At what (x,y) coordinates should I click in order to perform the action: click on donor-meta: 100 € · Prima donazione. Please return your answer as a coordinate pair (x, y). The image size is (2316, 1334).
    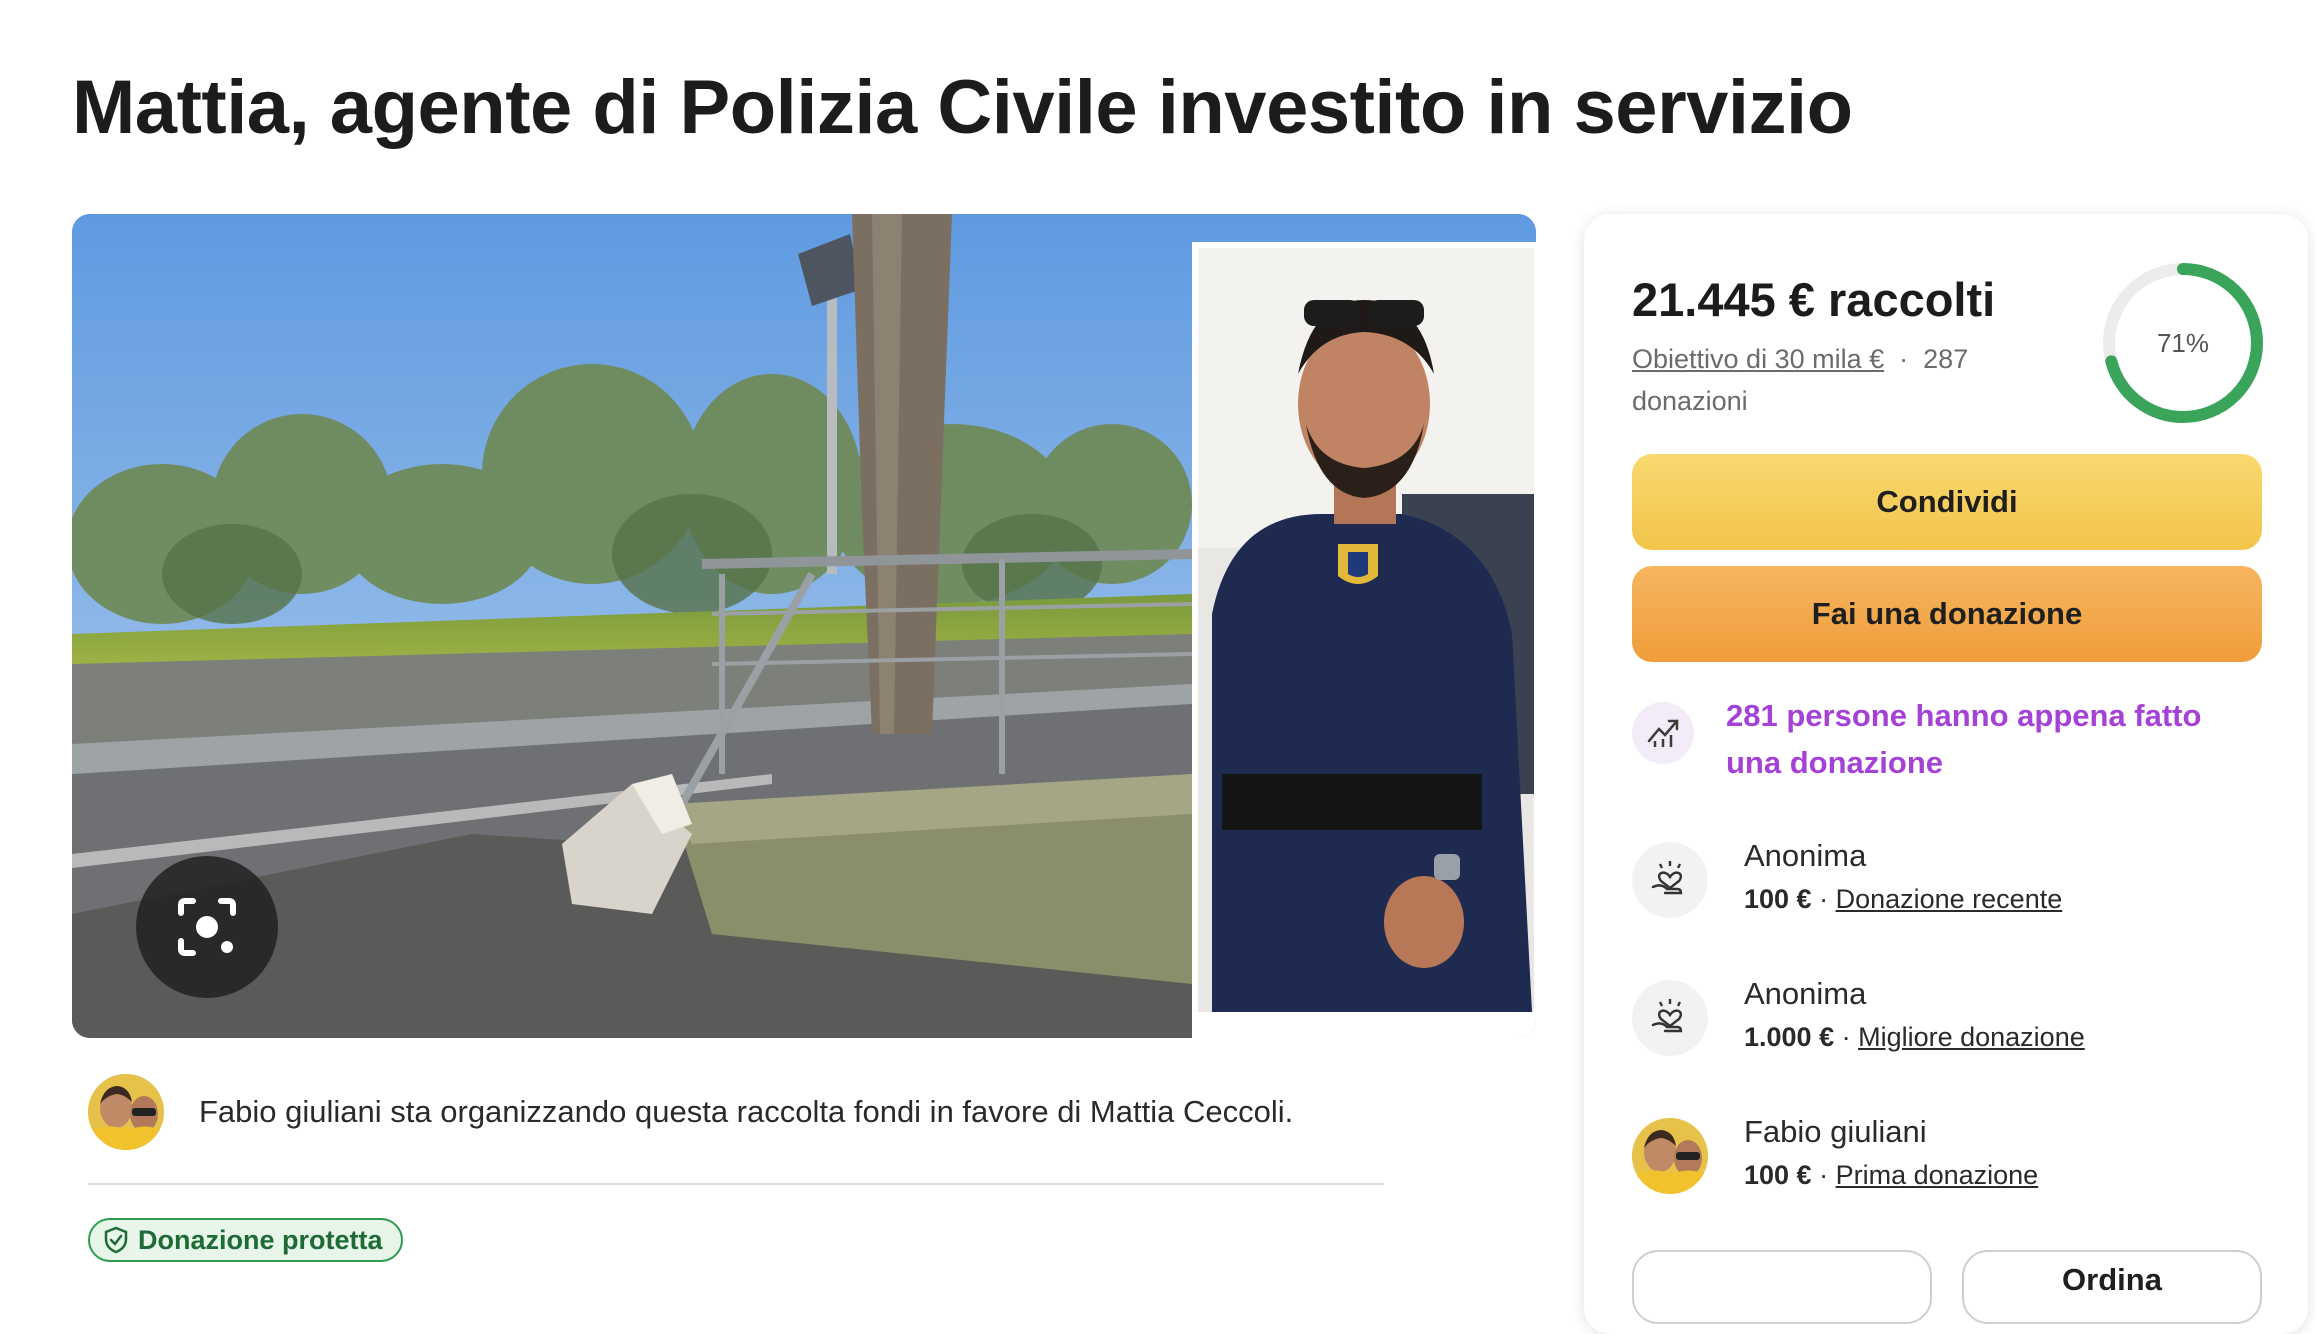
    Looking at the image, I should click on (1891, 1175).